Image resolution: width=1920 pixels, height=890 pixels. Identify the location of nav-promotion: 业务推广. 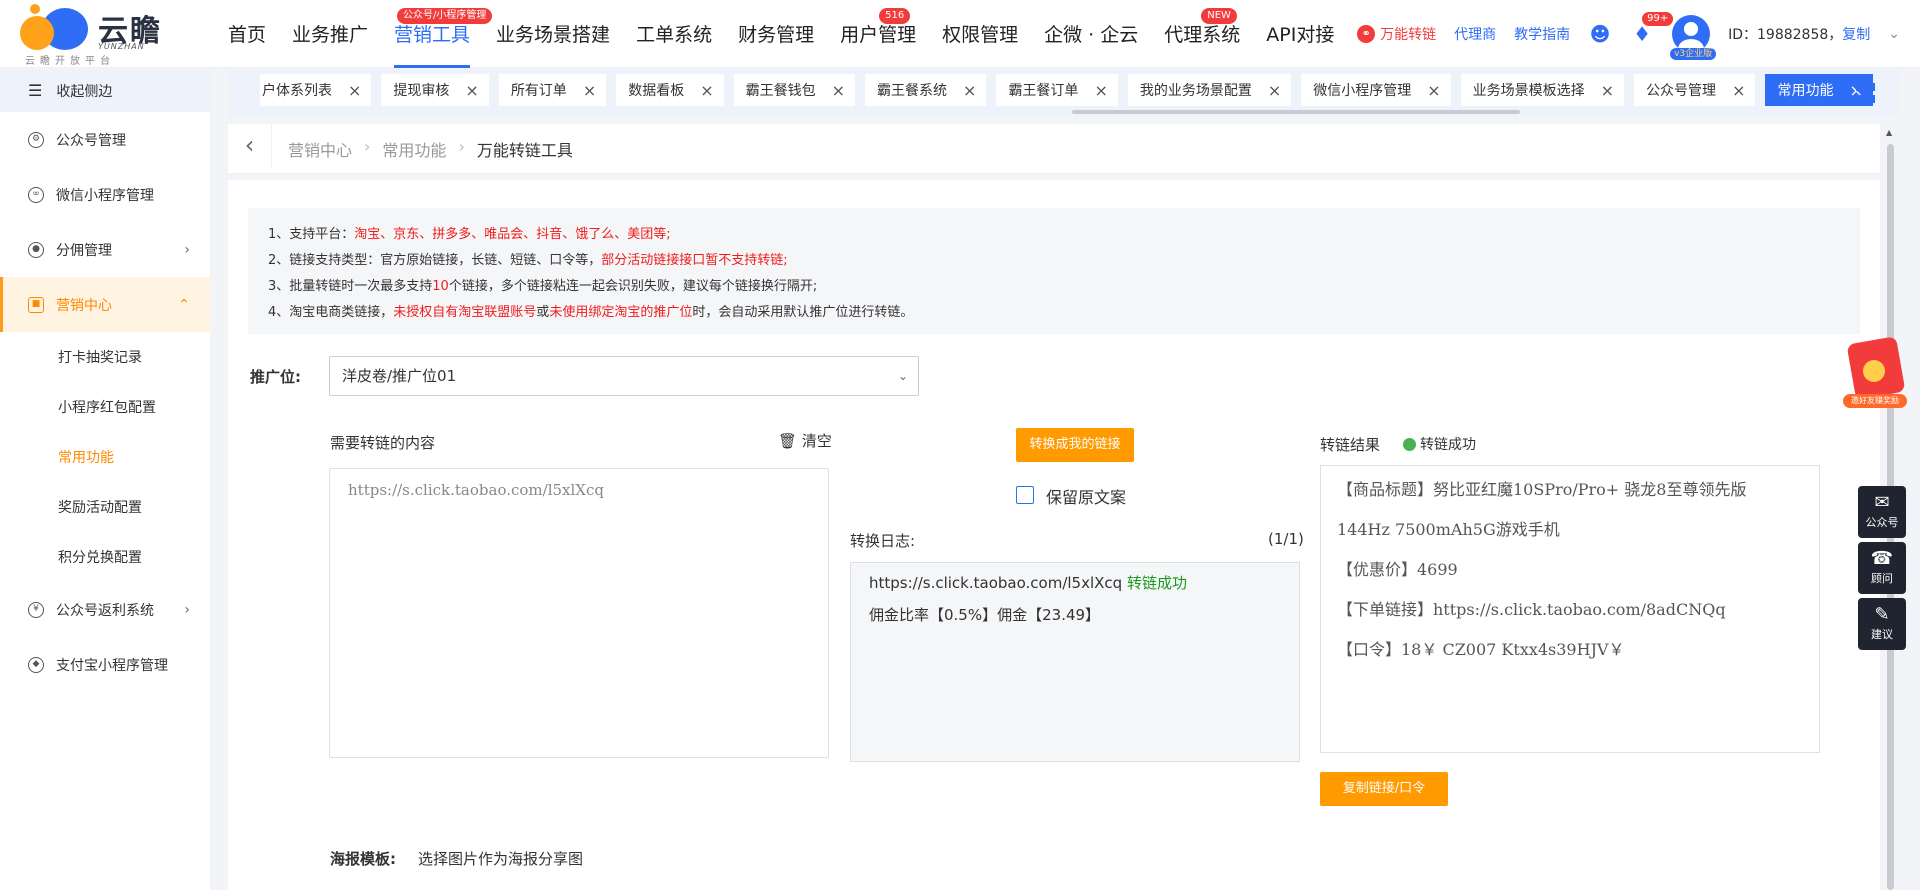
(330, 34).